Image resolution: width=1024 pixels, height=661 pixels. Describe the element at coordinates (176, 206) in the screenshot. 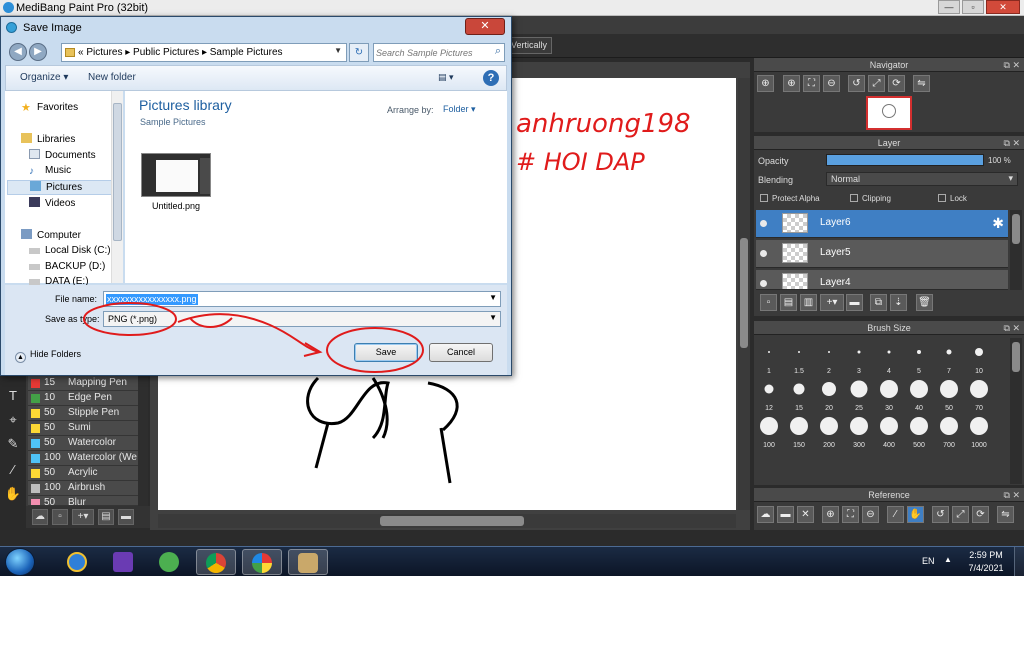

I see `file-item-name: Untitled.png` at that location.